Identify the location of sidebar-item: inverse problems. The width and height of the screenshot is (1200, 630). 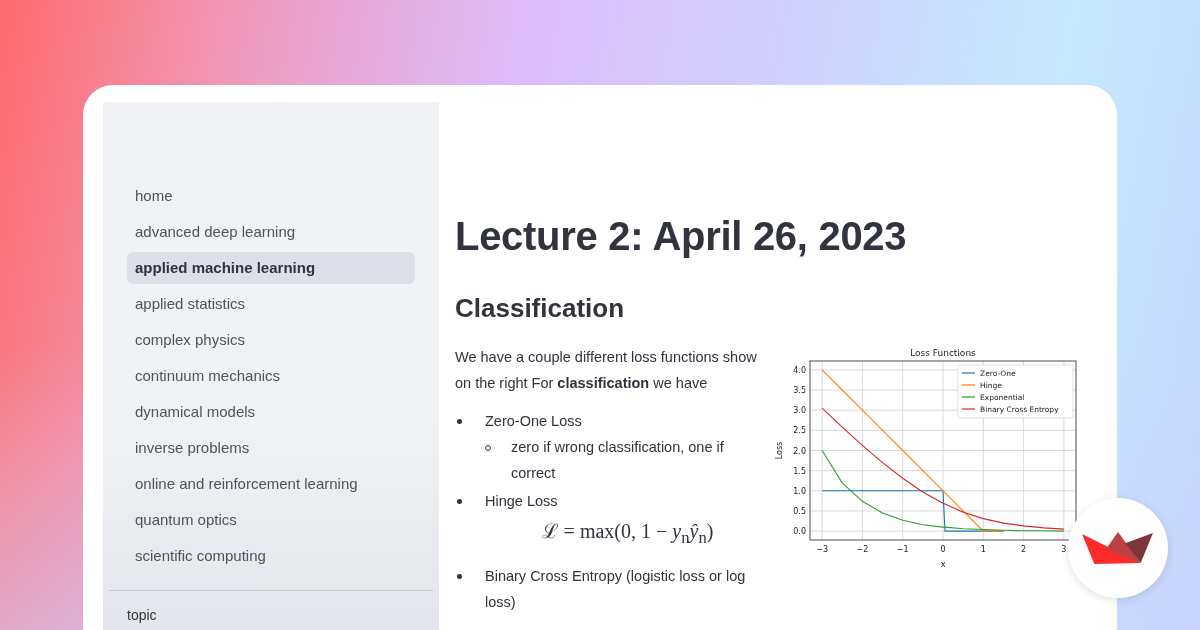
(271, 448).